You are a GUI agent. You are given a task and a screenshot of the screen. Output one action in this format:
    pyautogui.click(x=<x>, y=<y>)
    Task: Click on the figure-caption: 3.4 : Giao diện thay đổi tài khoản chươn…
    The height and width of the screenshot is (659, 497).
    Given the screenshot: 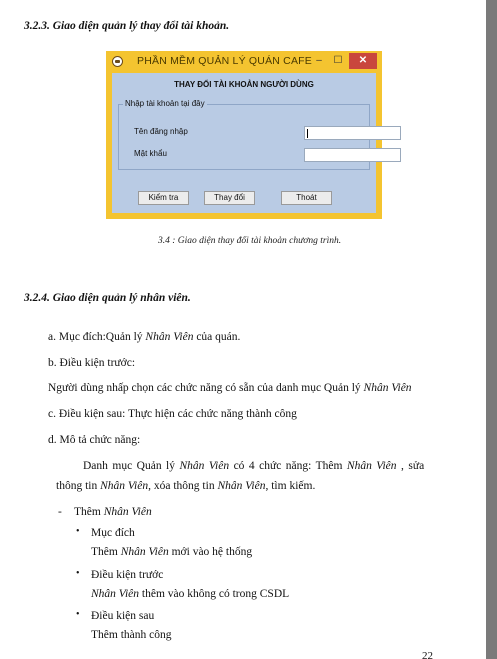 What is the action you would take?
    pyautogui.click(x=250, y=241)
    